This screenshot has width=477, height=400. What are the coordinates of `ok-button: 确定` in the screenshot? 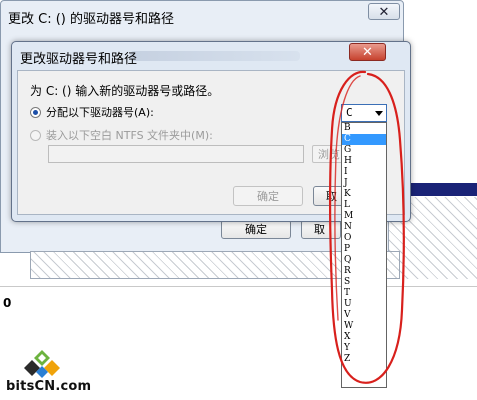 It's located at (268, 196).